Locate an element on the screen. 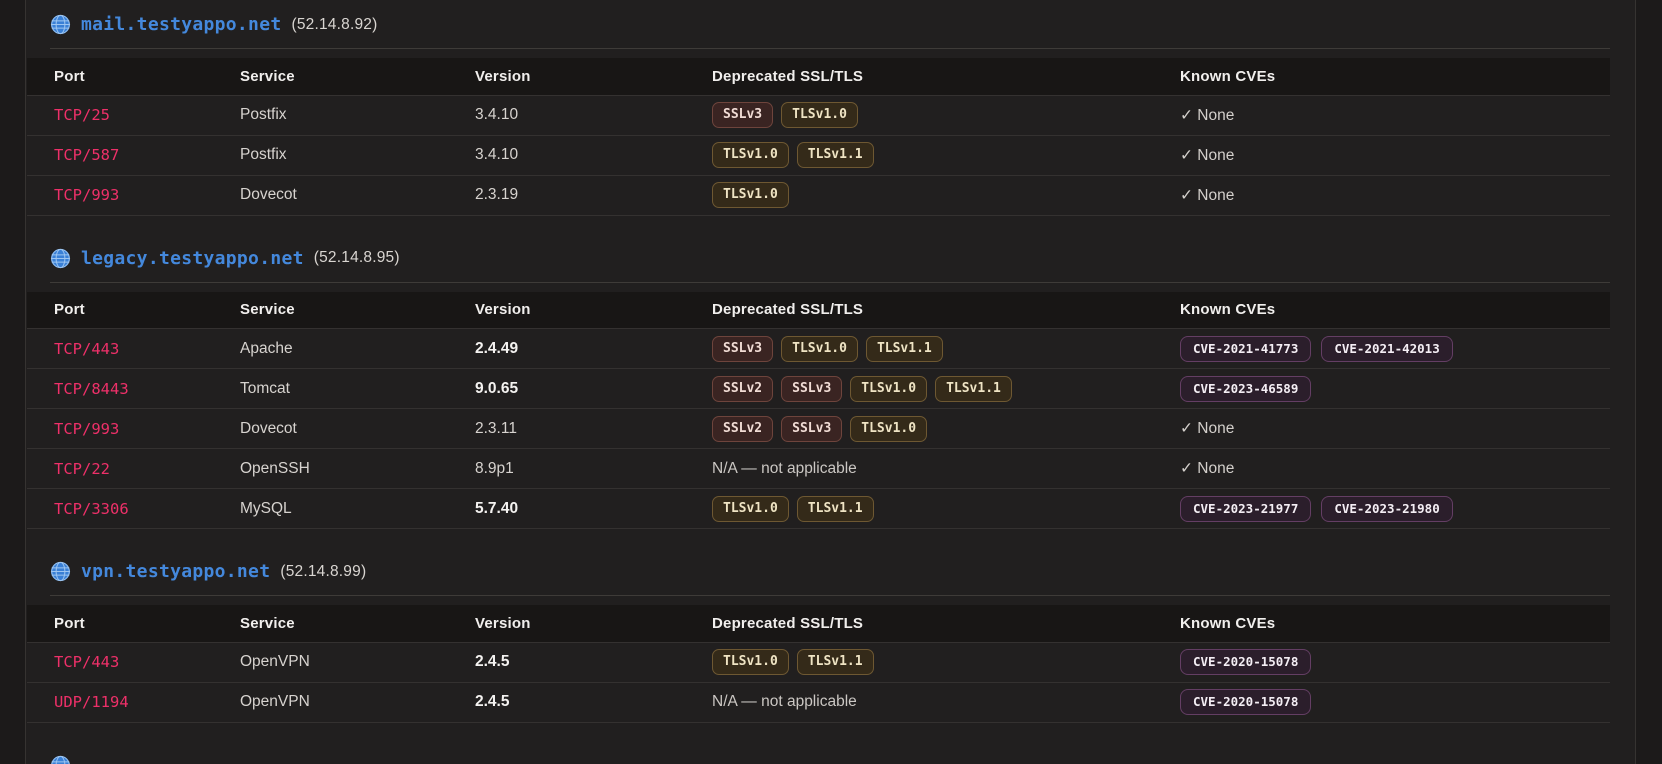 This screenshot has height=764, width=1662. left-gutter is located at coordinates (13, 382).